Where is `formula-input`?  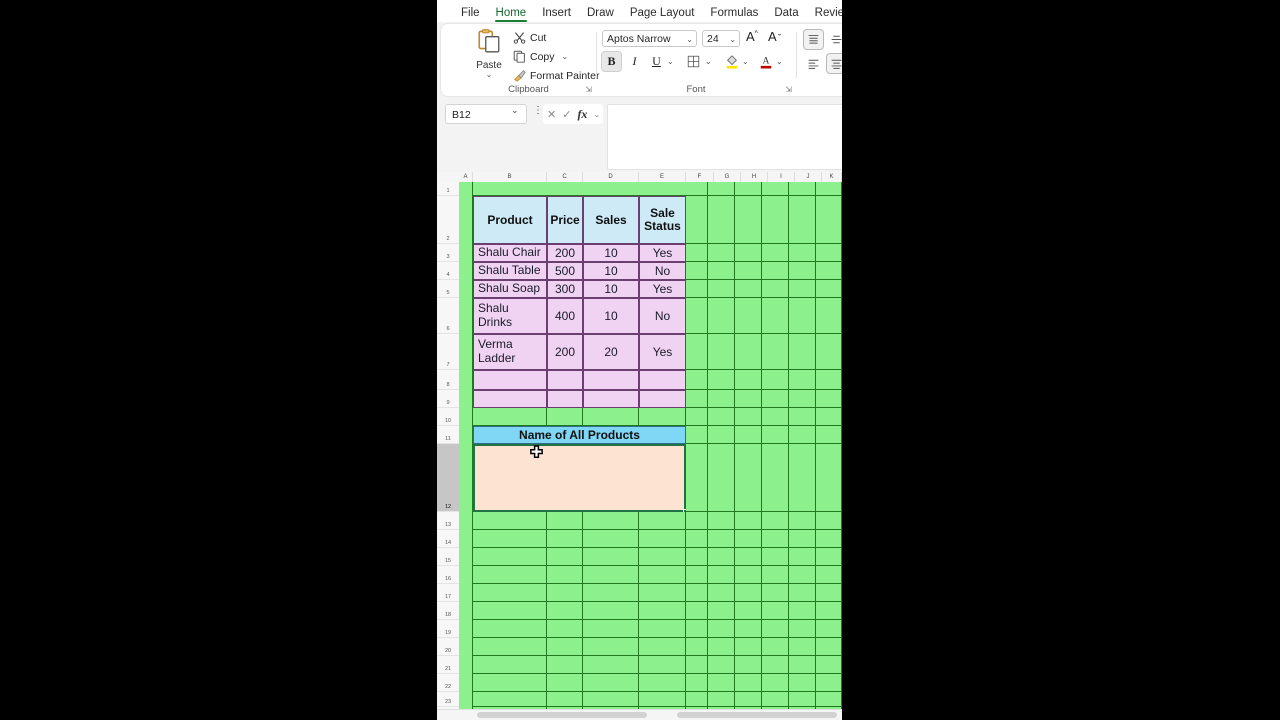
formula-input is located at coordinates (724, 137).